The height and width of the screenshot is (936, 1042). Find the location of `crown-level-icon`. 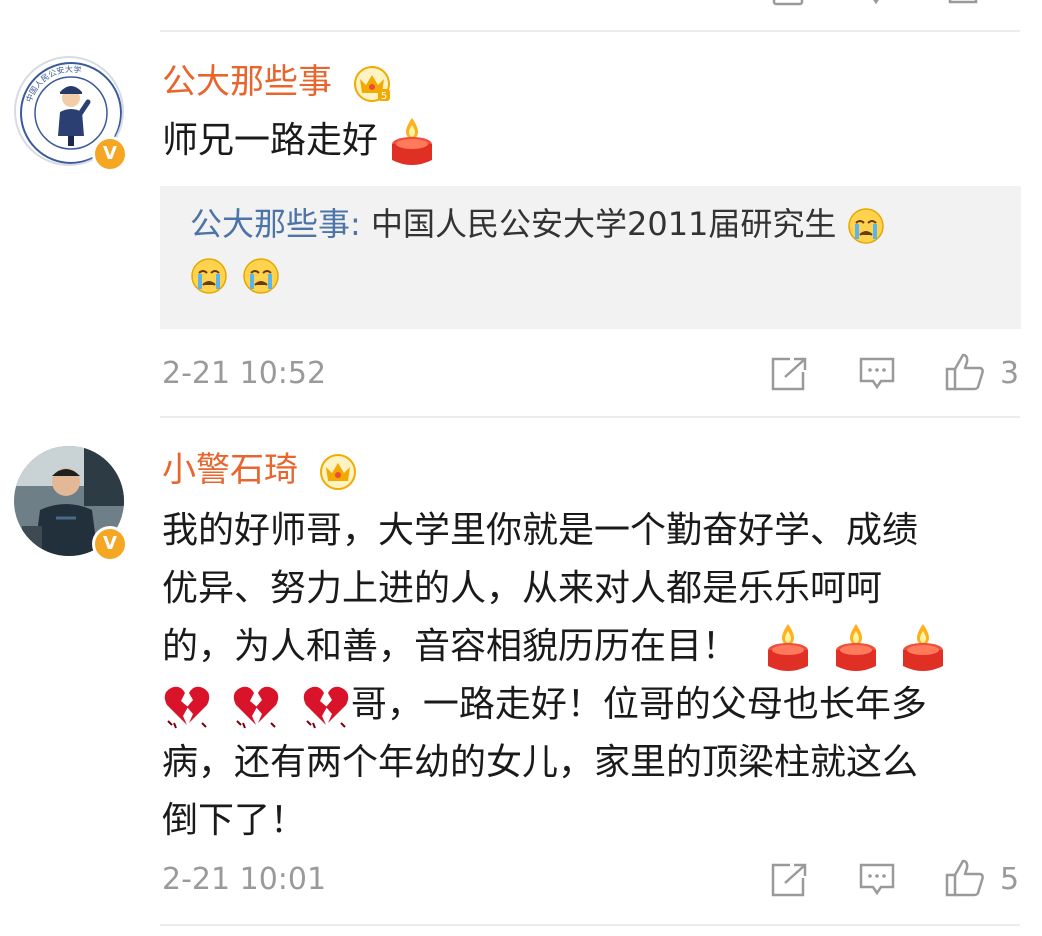

crown-level-icon is located at coordinates (337, 471).